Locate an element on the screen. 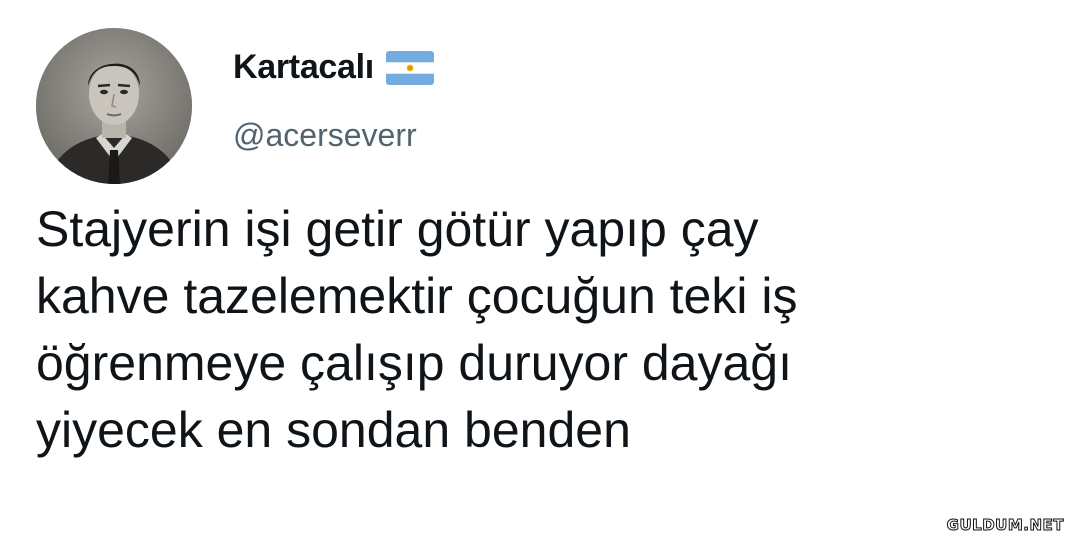  tweet-text-line: yiyecek en sondan benden is located at coordinates (333, 430).